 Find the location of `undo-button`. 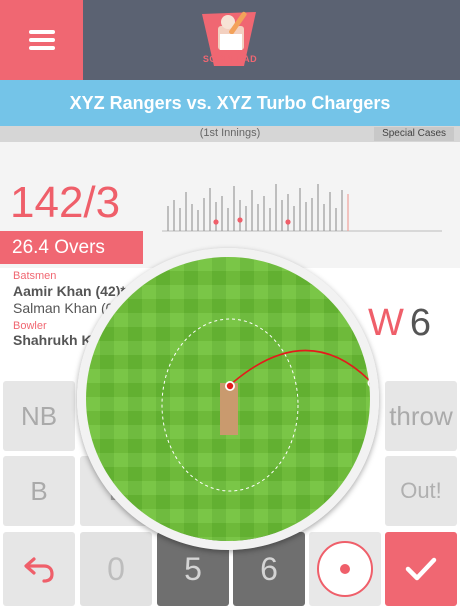

undo-button is located at coordinates (39, 569).